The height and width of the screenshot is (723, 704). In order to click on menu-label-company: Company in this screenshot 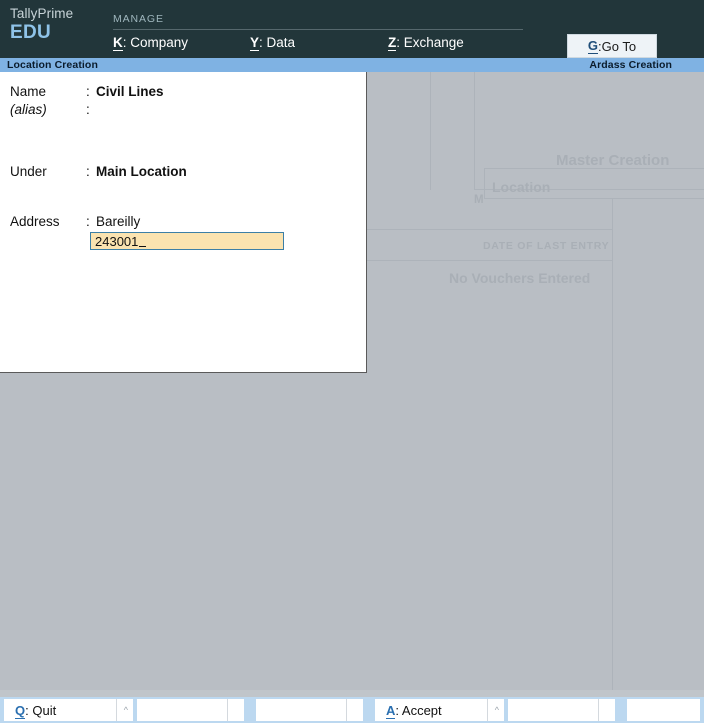, I will do `click(159, 42)`.